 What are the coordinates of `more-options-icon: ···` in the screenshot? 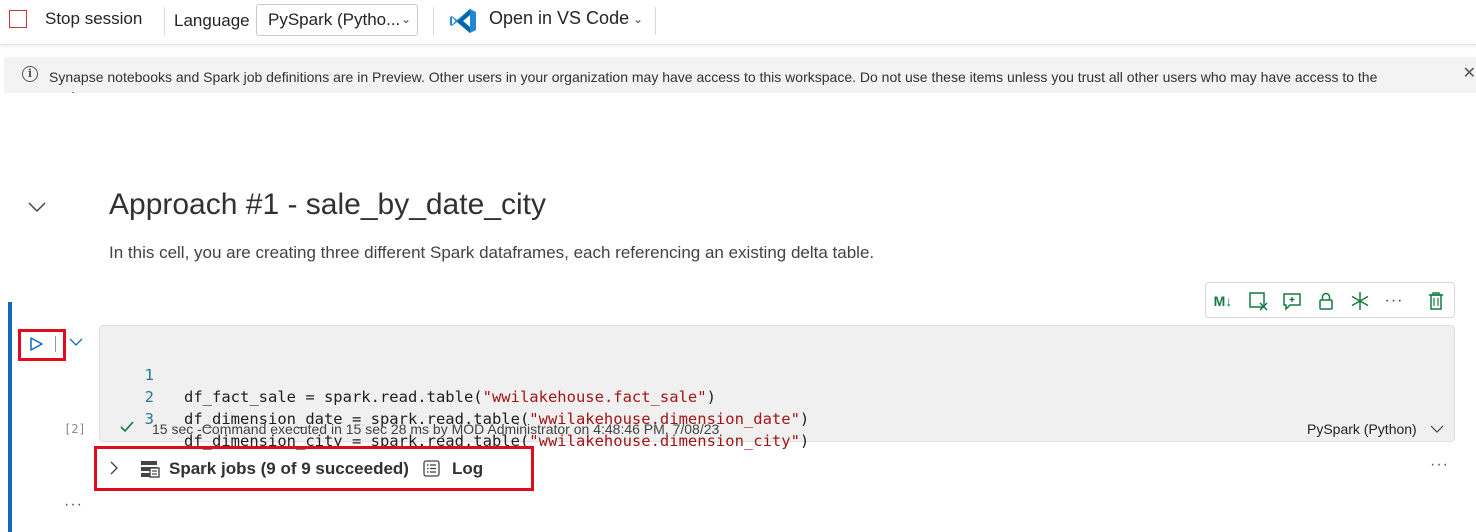 It's located at (1394, 301).